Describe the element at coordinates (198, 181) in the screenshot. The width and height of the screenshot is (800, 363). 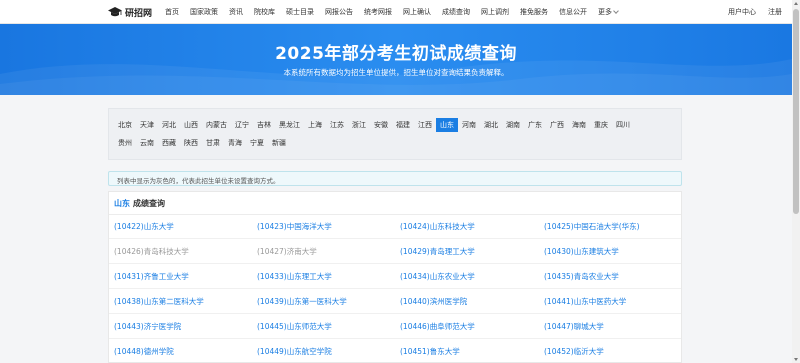
I see `notice-text: 列表中显示为灰色的，代表此招生单位未设置查询方式。` at that location.